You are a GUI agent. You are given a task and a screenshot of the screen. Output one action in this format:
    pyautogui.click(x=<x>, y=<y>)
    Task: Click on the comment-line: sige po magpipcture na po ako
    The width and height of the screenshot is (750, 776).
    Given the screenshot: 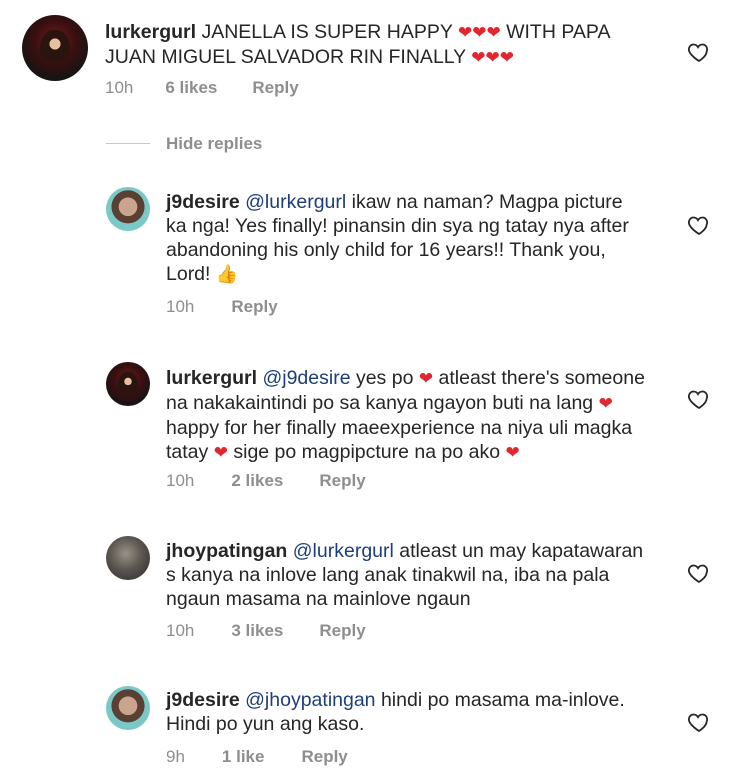 What is the action you would take?
    pyautogui.click(x=366, y=452)
    